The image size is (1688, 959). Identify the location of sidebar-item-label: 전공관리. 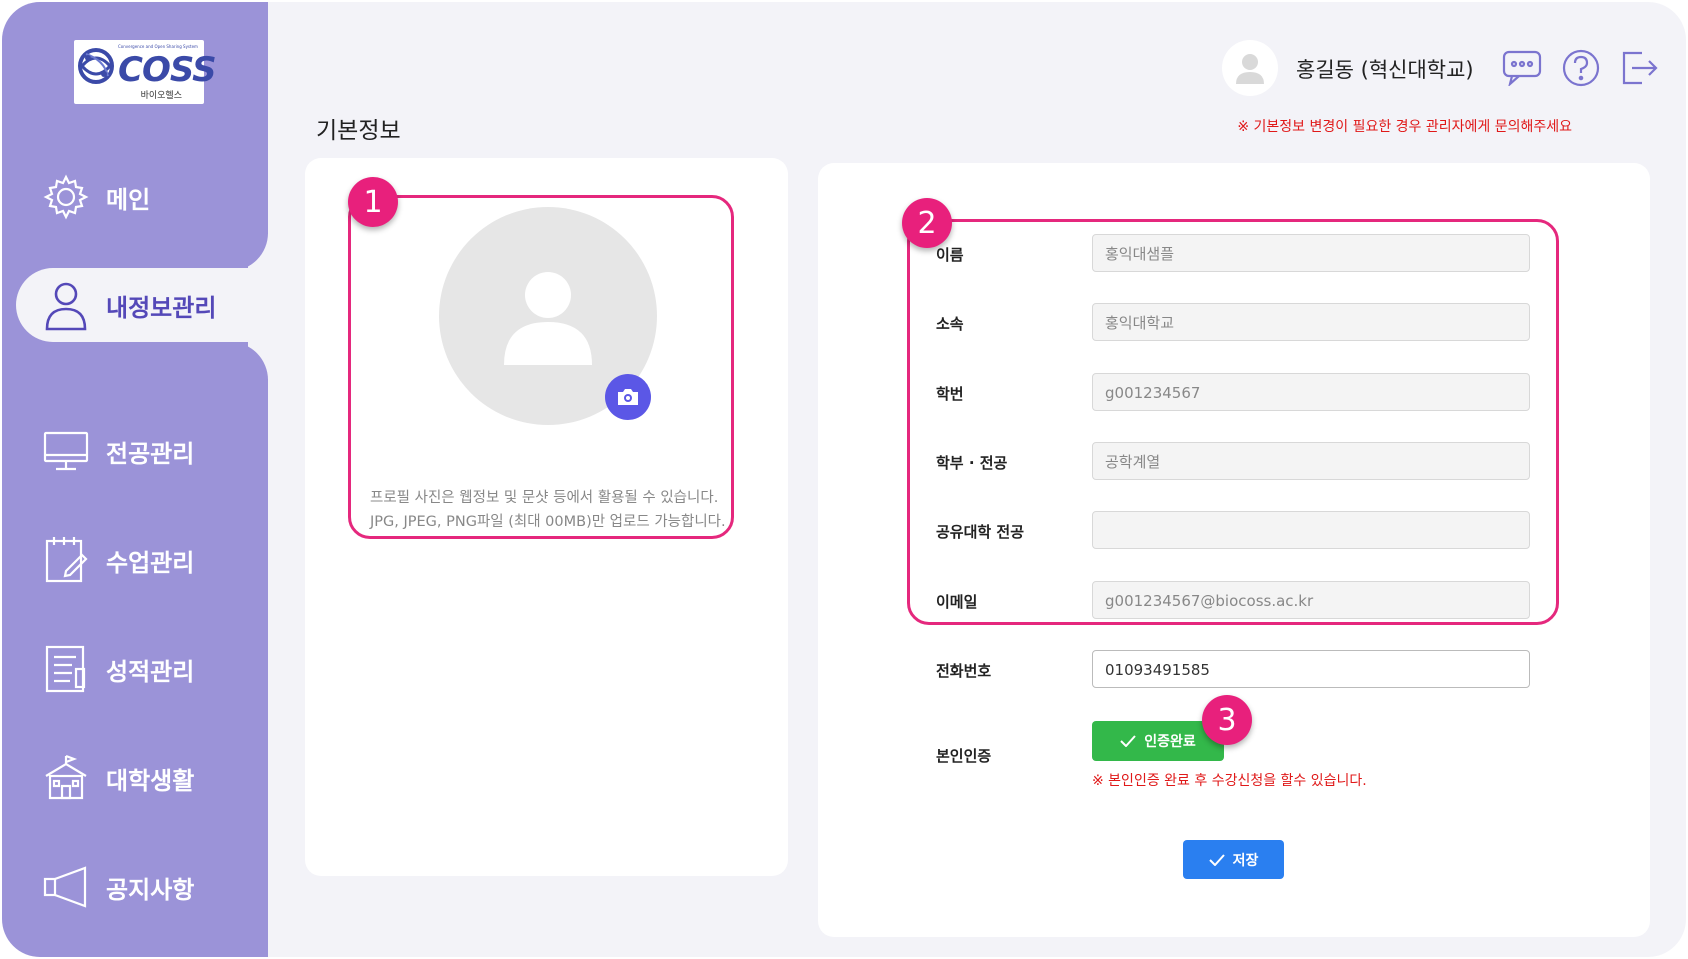
(150, 453).